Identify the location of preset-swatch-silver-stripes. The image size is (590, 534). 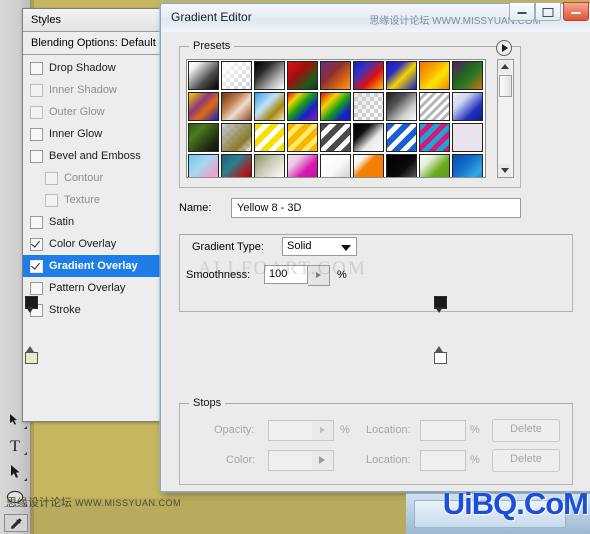
(335, 137).